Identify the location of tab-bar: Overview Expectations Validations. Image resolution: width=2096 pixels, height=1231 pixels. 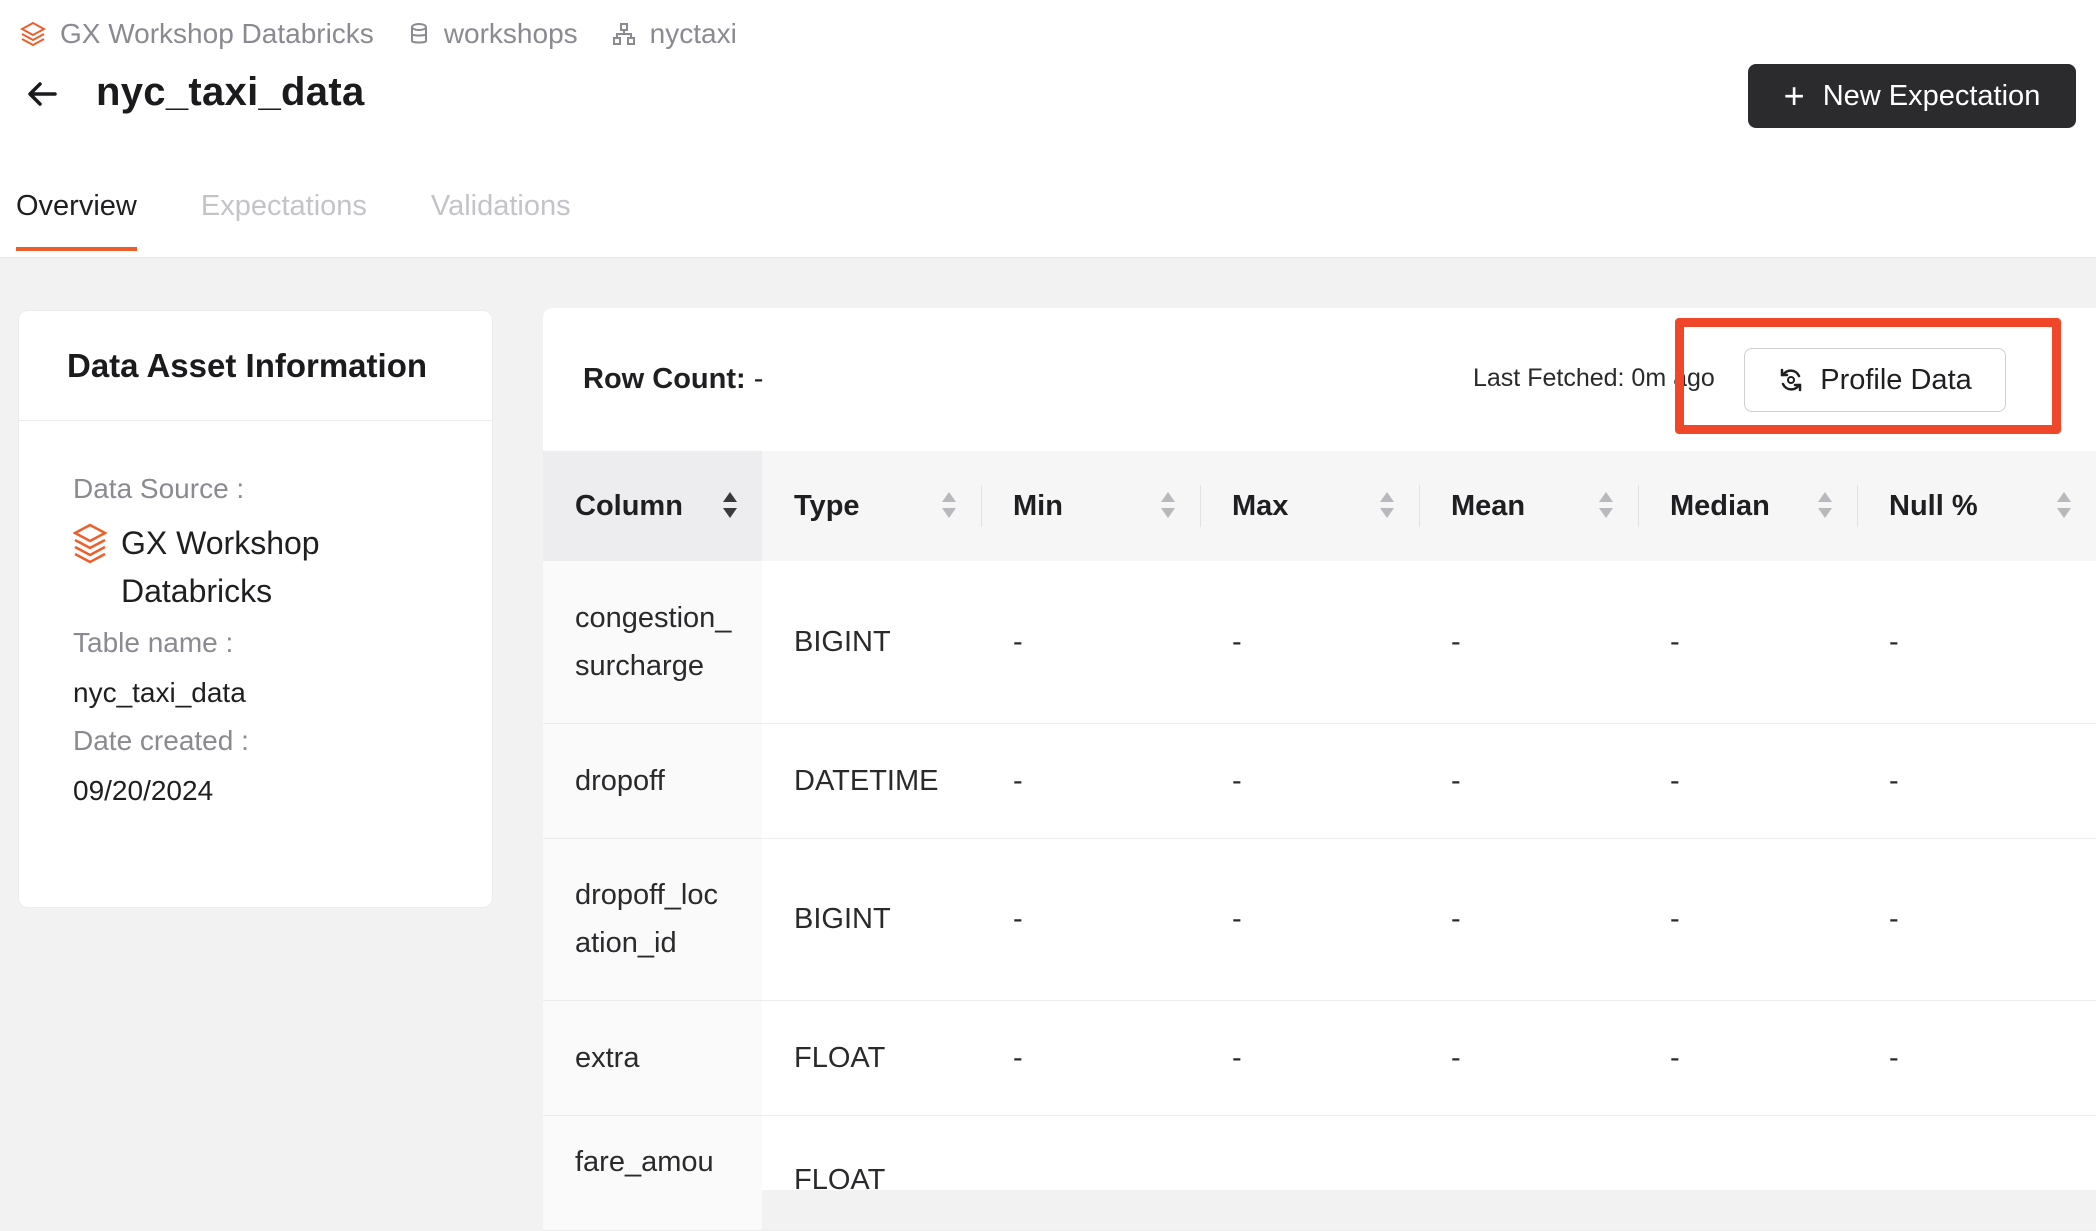
(325, 220).